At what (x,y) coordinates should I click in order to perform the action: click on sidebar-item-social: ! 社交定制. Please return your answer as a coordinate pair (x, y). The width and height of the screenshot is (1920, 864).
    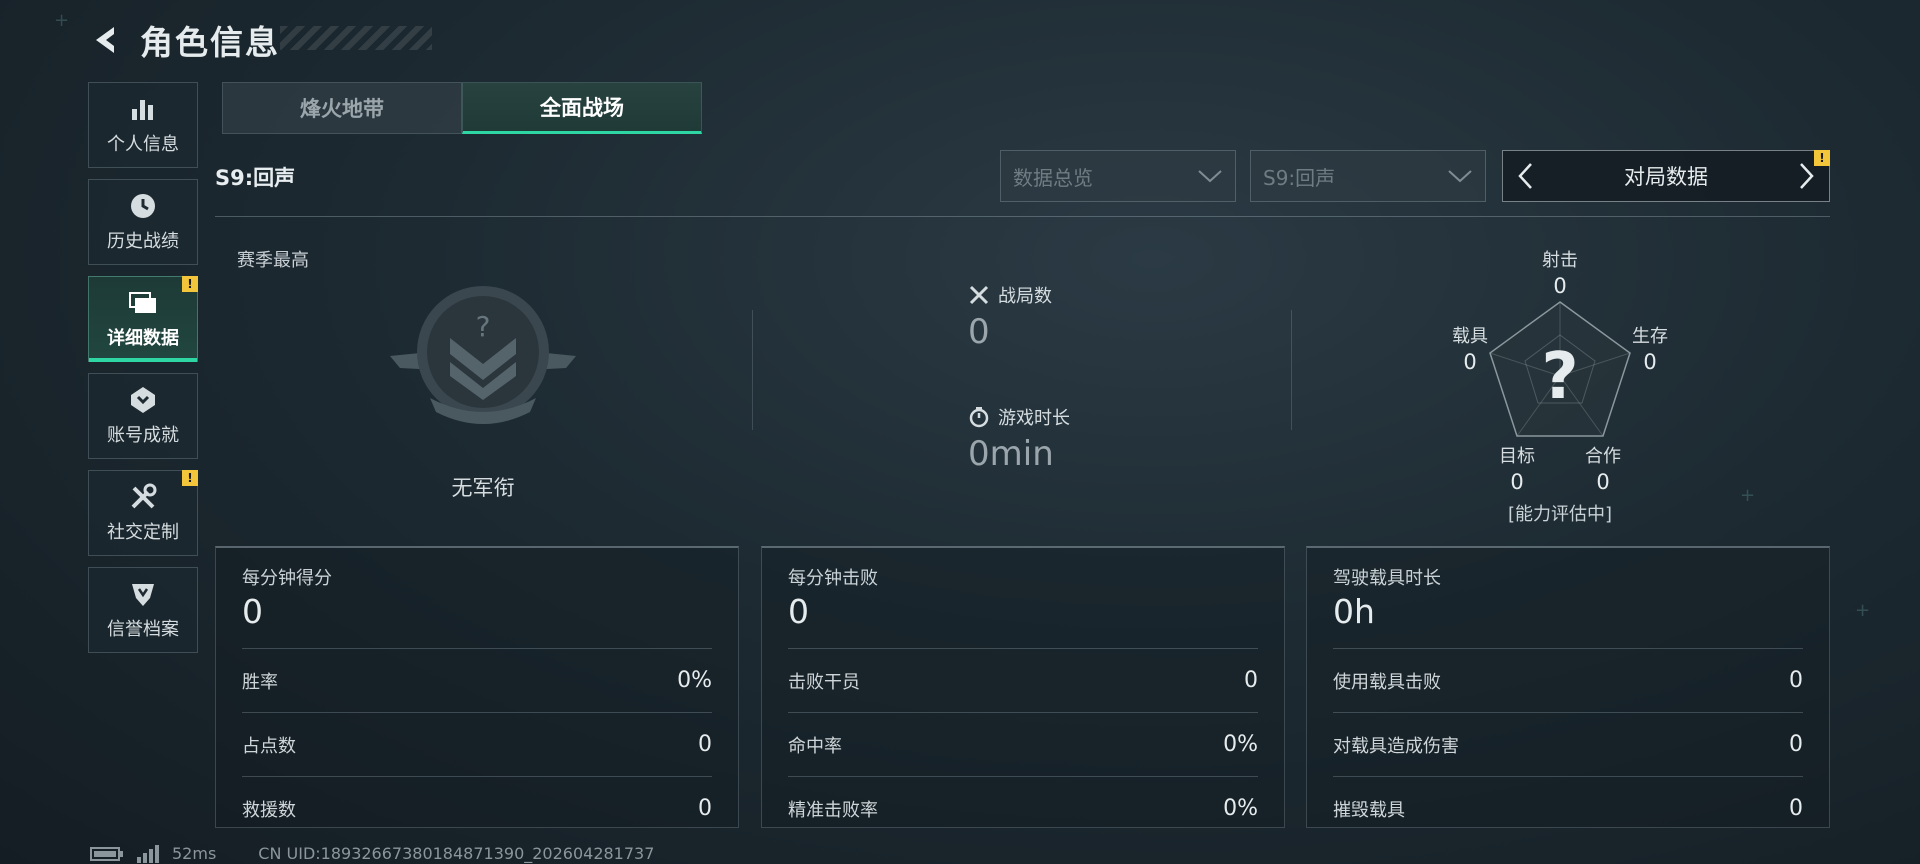
    Looking at the image, I should click on (143, 513).